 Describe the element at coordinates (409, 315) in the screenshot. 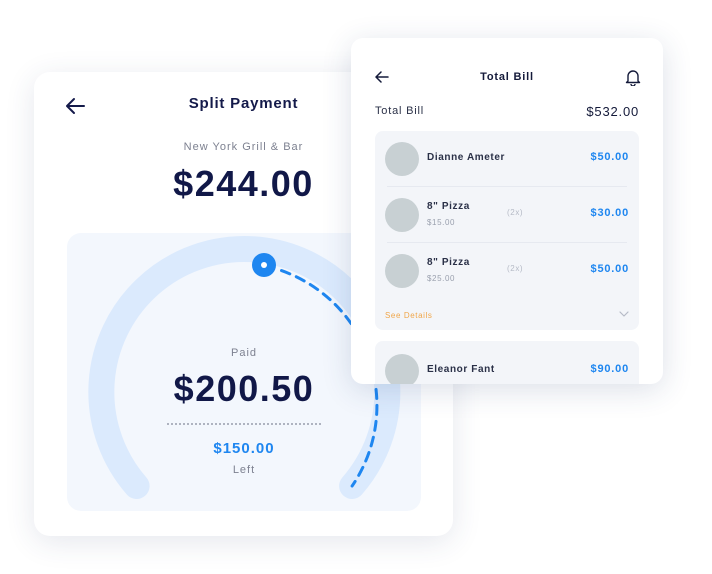

I see `see-details-link: See Details` at that location.